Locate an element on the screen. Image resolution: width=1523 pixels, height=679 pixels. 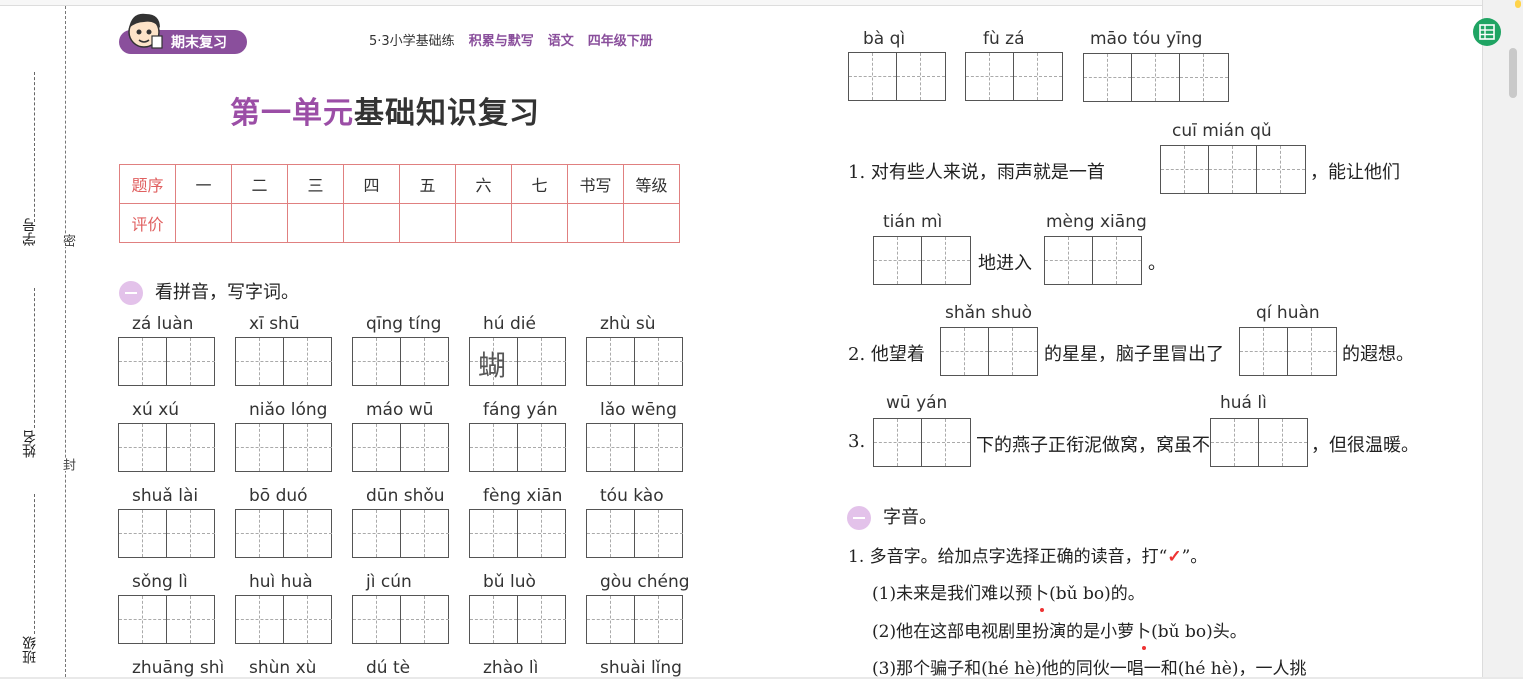
subject-name: 语文 is located at coordinates (560, 41).